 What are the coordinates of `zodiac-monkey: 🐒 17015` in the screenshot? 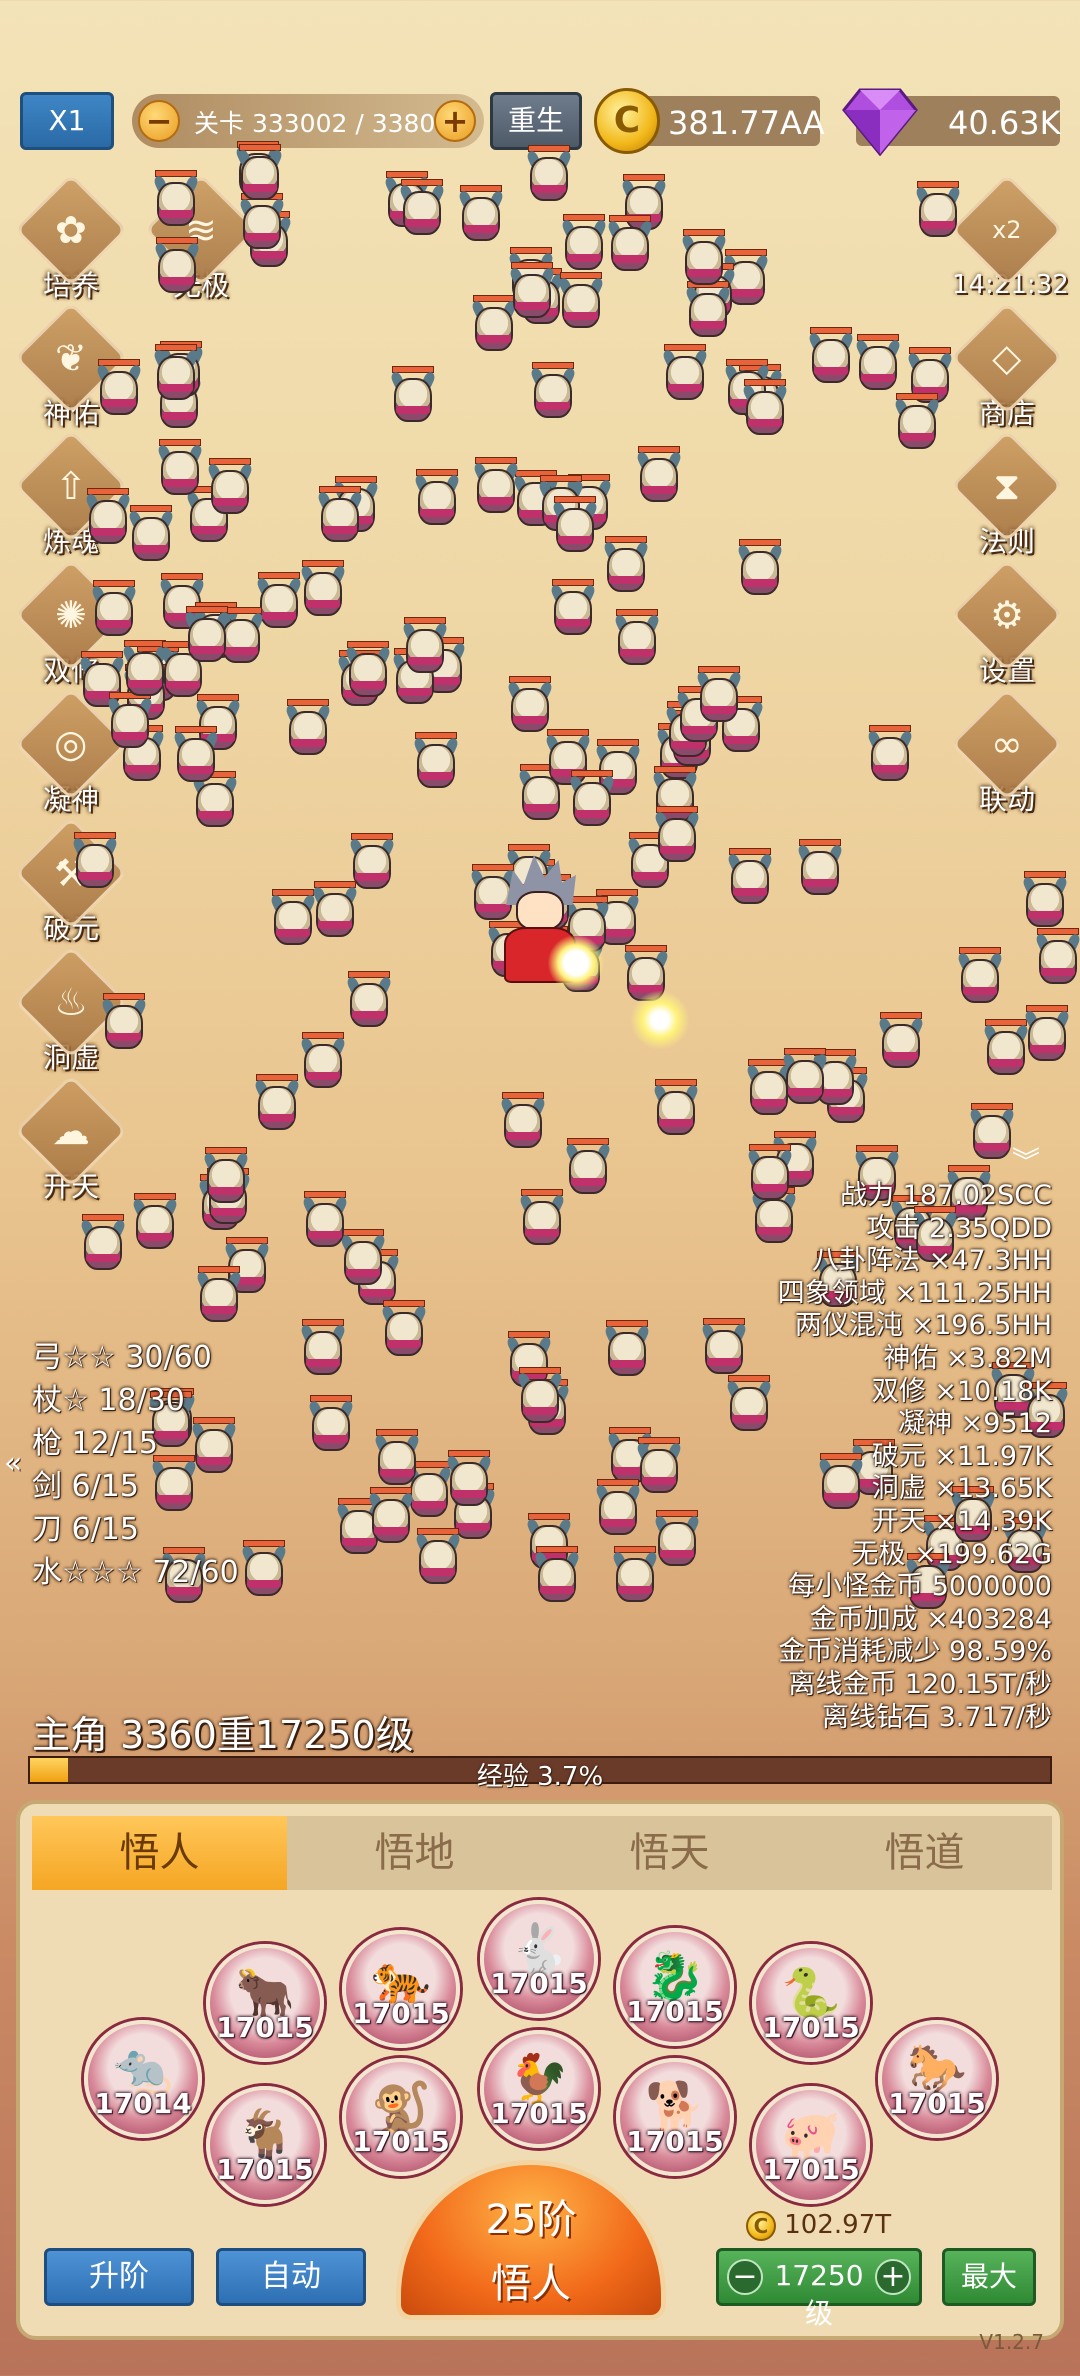 It's located at (401, 2117).